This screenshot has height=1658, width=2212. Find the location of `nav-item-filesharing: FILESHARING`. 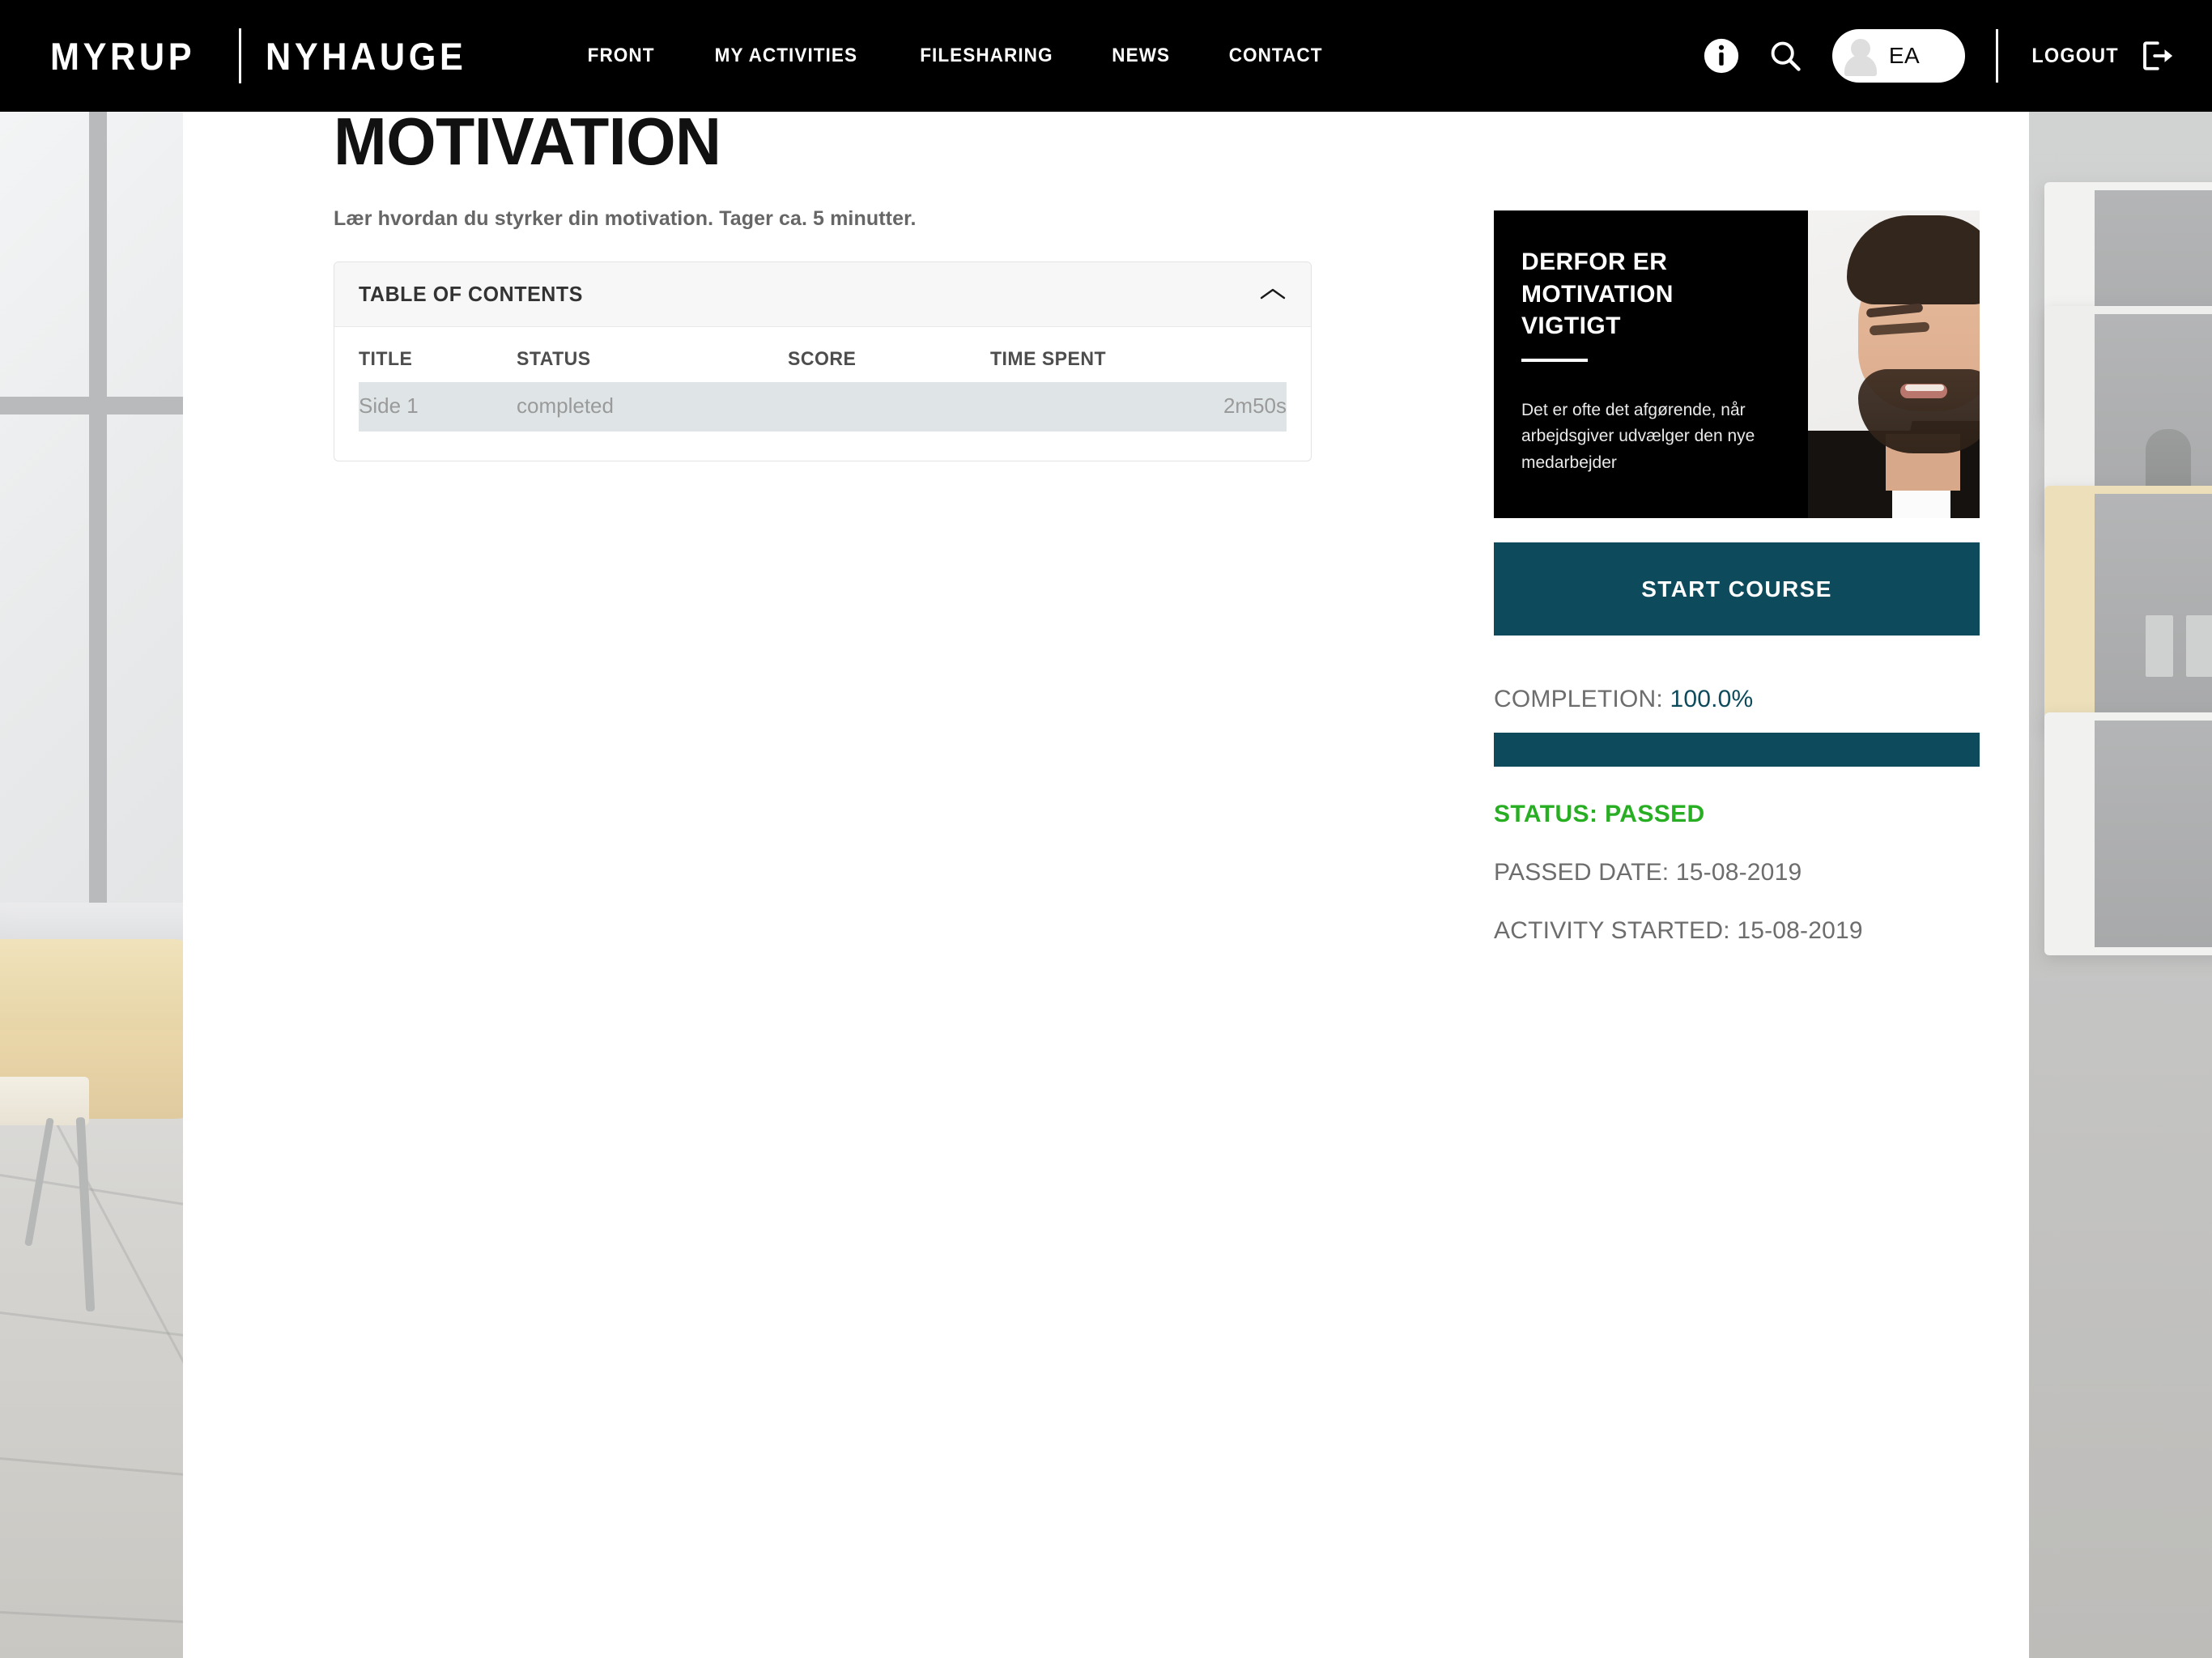

nav-item-filesharing: FILESHARING is located at coordinates (986, 56).